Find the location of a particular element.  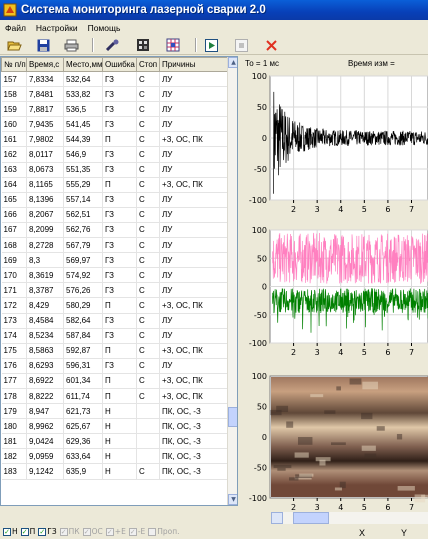

cell-number: 177 is located at coordinates (14, 381).